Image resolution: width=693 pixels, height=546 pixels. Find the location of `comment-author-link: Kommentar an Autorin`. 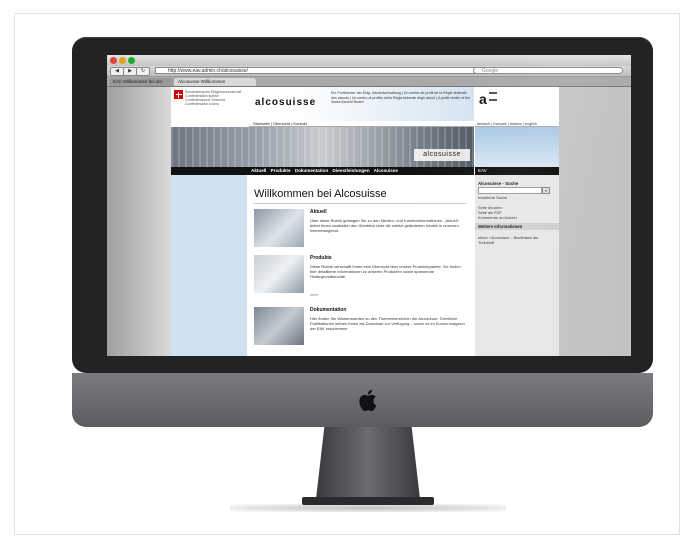

comment-author-link: Kommentar an Autorin is located at coordinates (497, 217).